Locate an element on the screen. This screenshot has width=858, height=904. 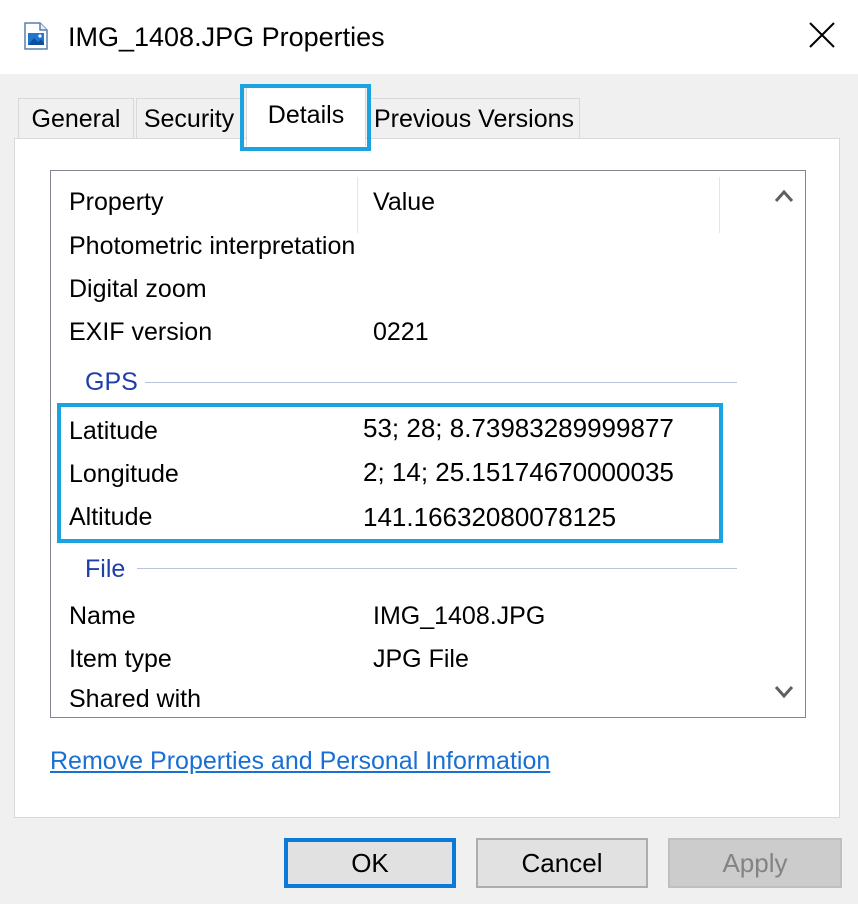
row-value-altitude: 141.16632080078125 is located at coordinates (490, 517).